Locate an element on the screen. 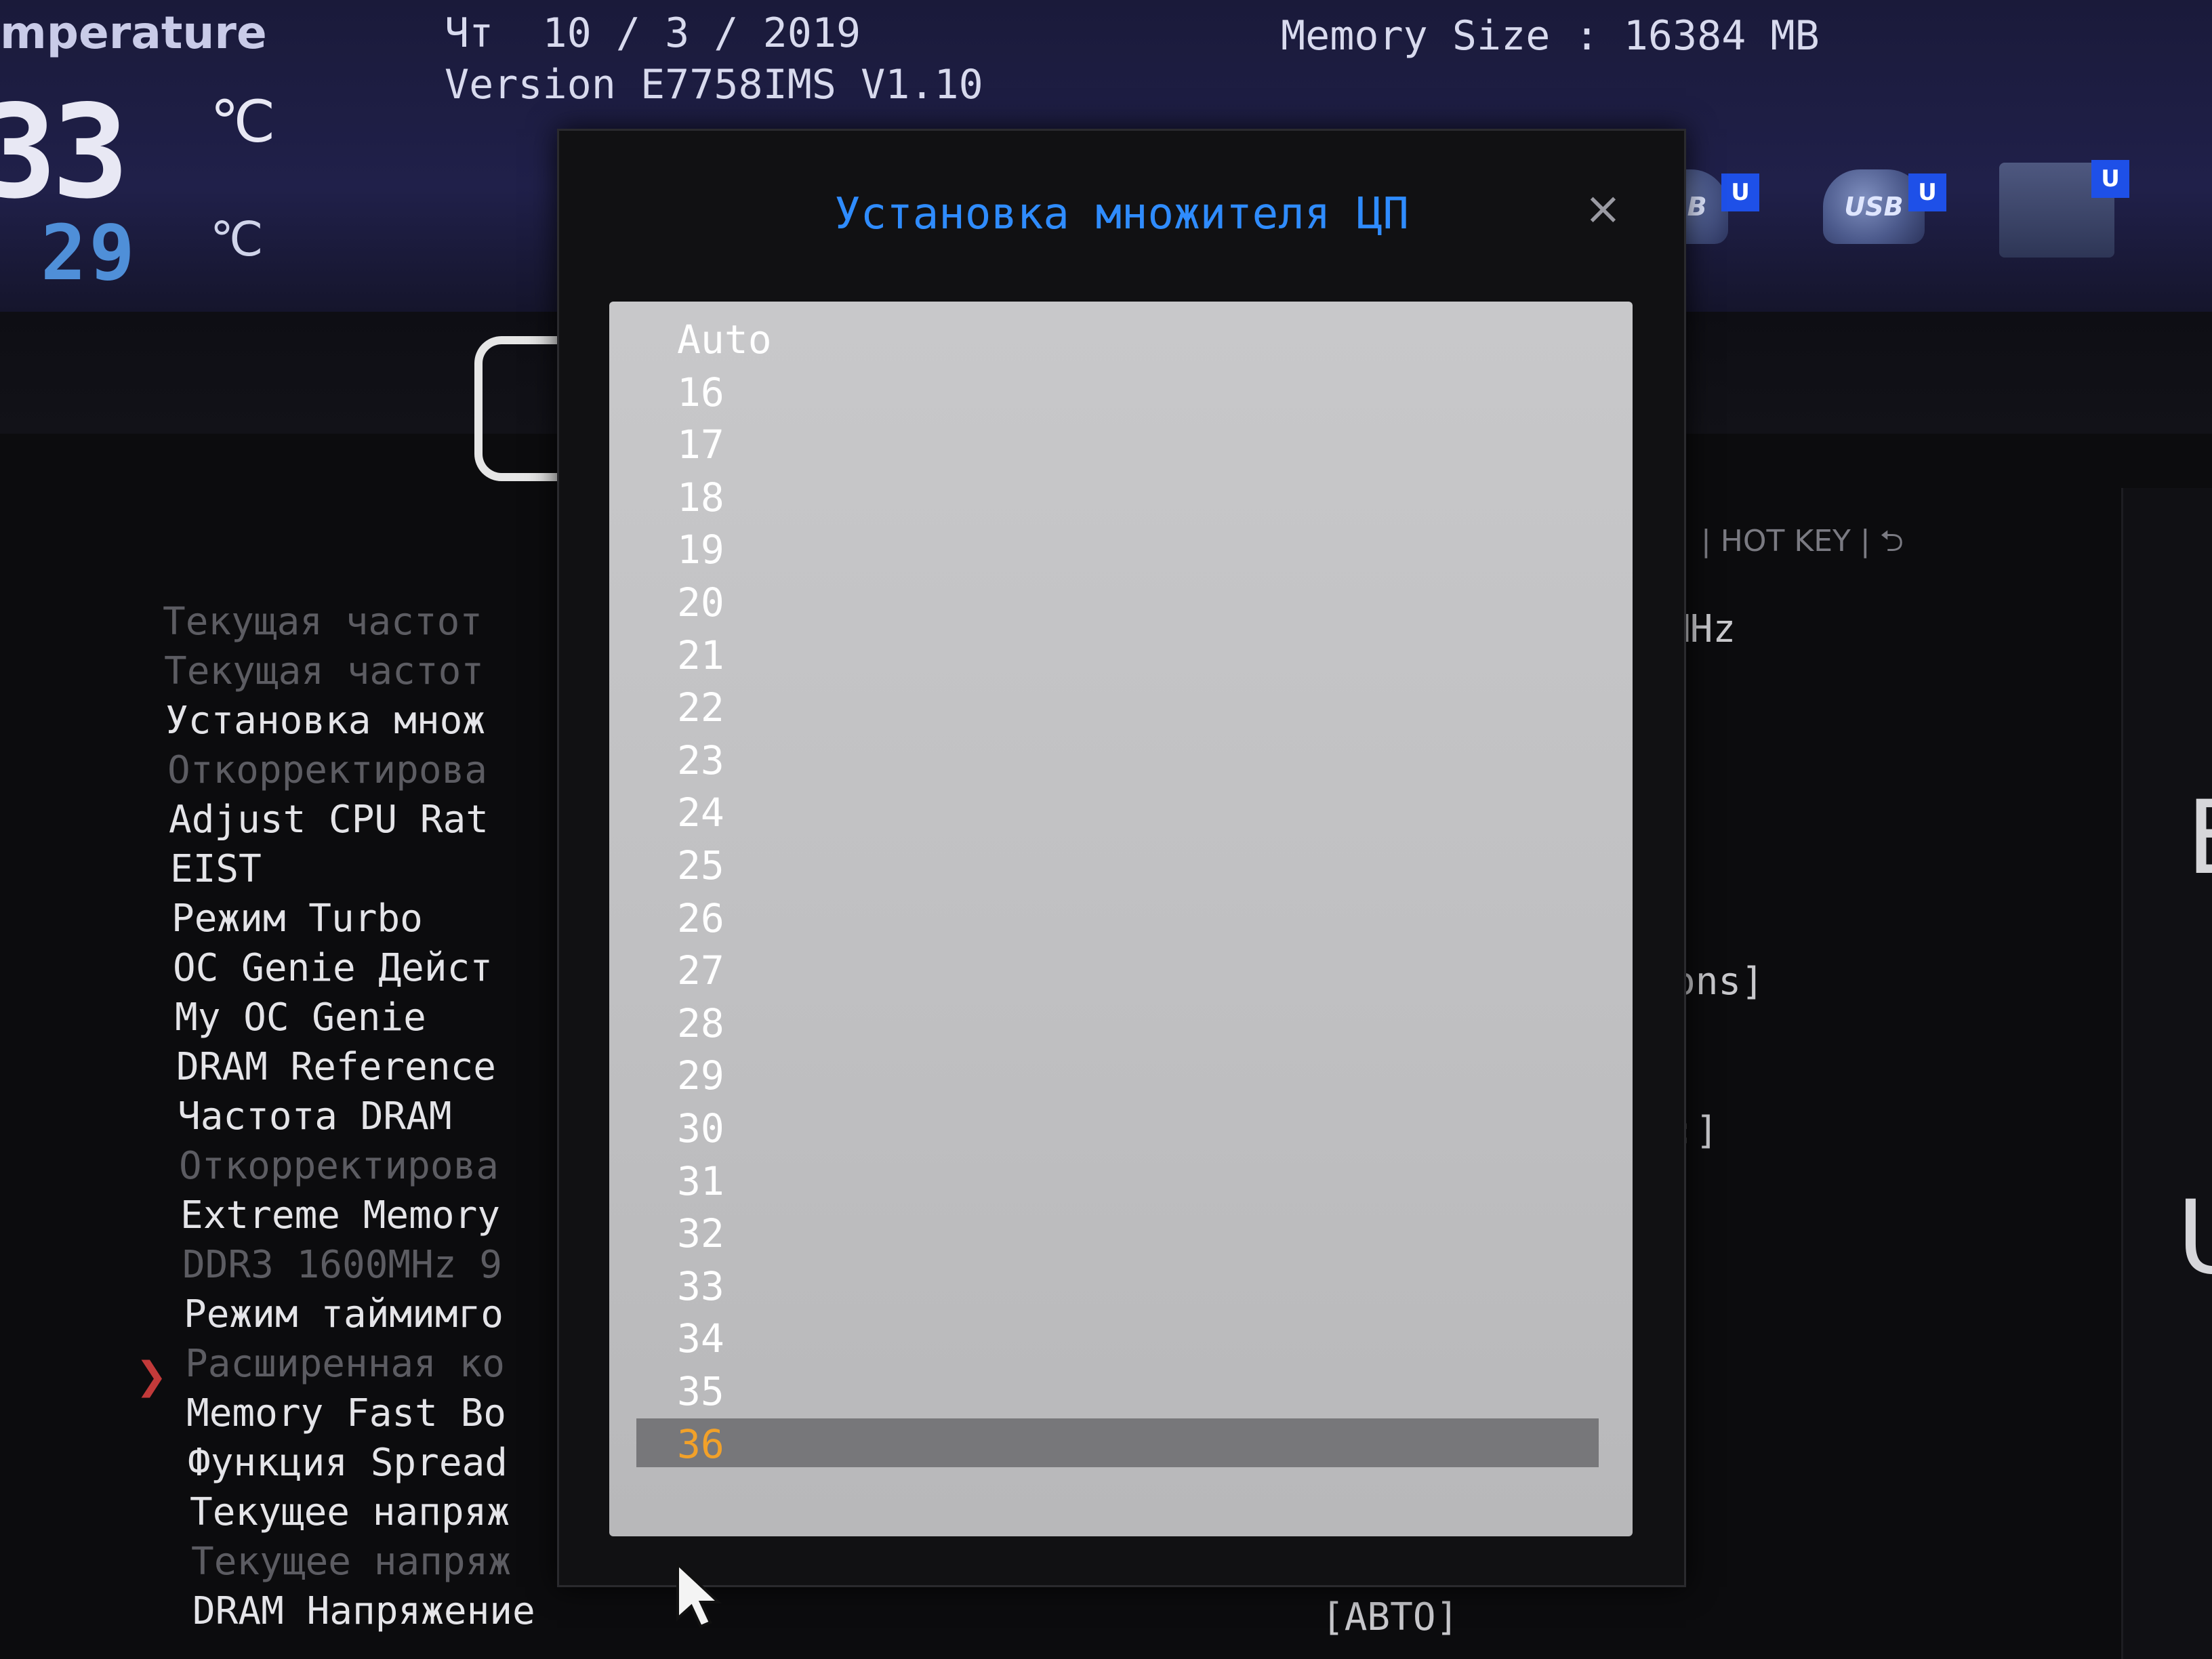 This screenshot has height=1659, width=2212. option-label: 22 is located at coordinates (700, 708).